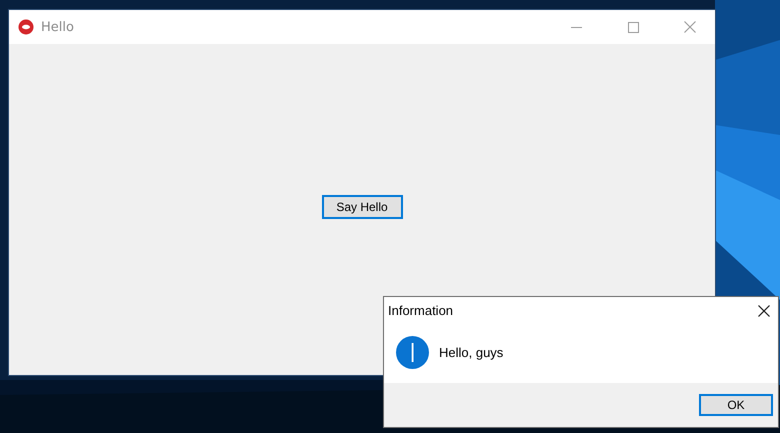 This screenshot has width=780, height=433. I want to click on minimize-icon, so click(576, 27).